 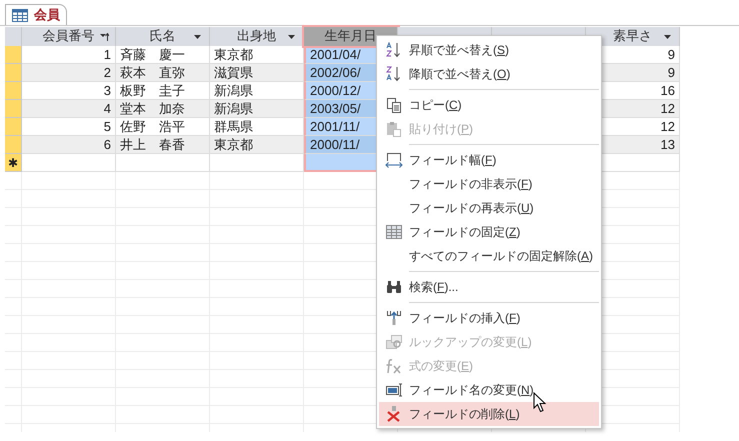 I want to click on menu-item: フィールド名の変更(N), so click(x=489, y=390).